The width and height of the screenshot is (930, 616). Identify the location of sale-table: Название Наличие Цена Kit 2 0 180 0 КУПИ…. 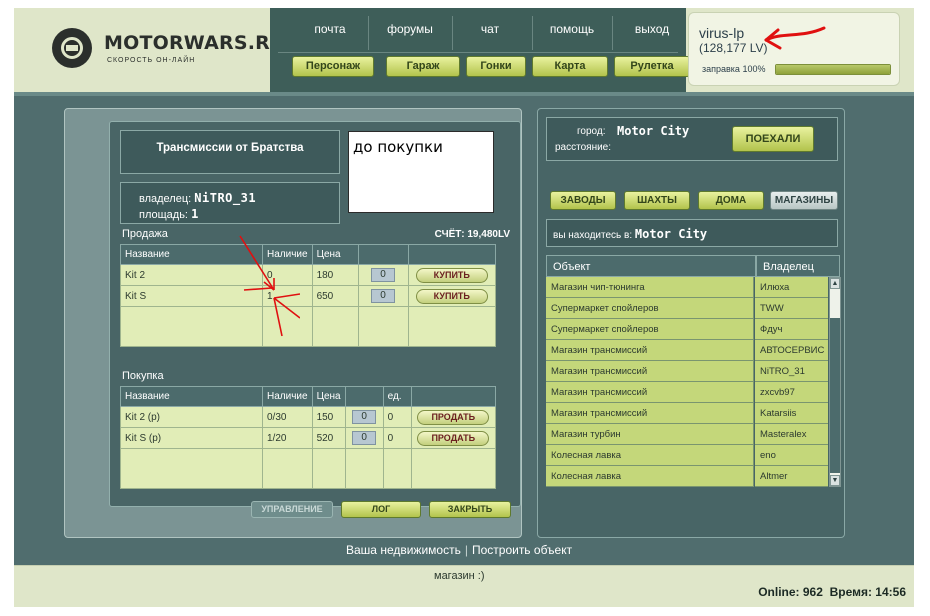
(308, 295).